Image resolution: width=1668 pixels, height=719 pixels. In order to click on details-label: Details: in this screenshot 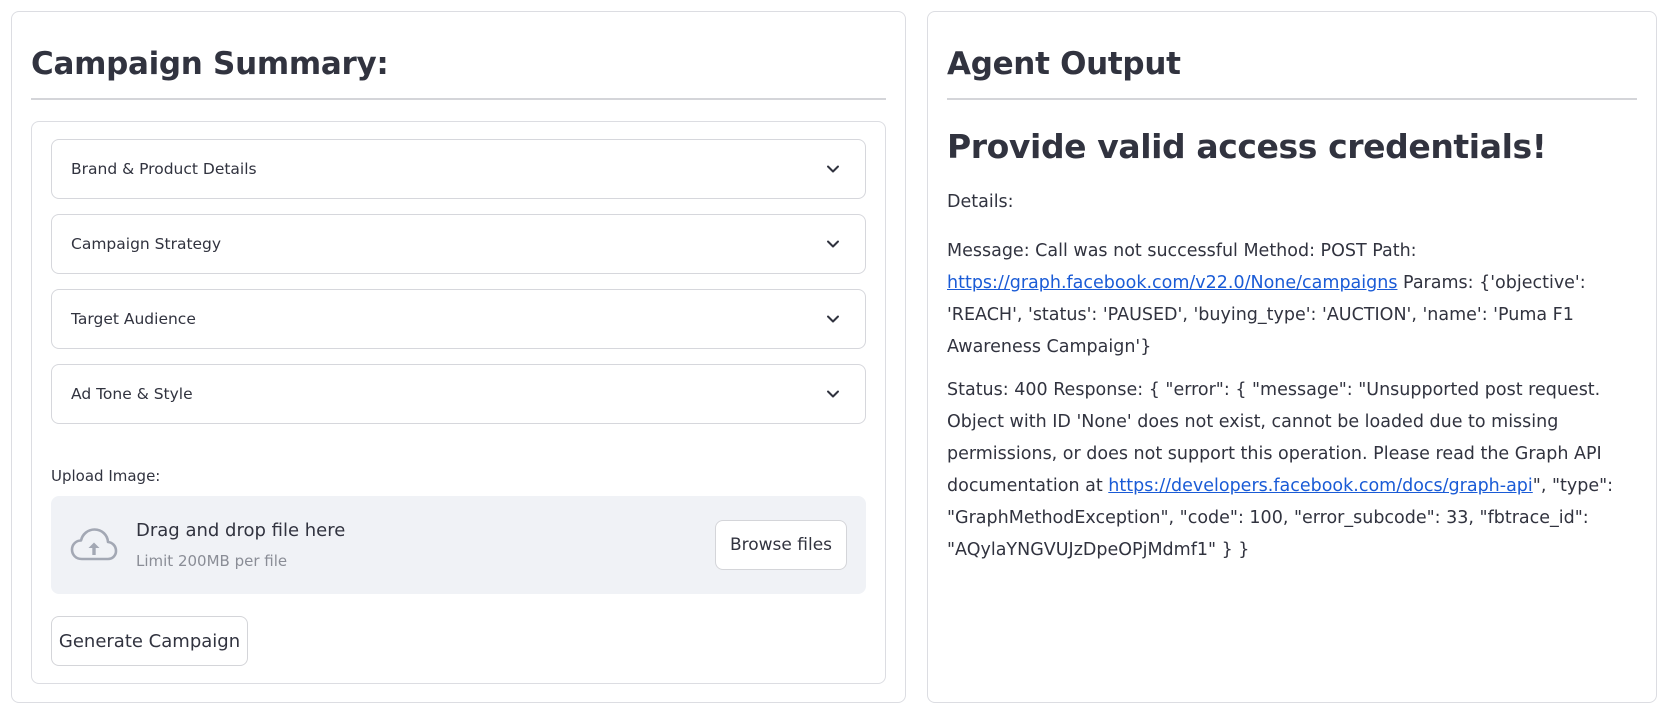, I will do `click(980, 202)`.